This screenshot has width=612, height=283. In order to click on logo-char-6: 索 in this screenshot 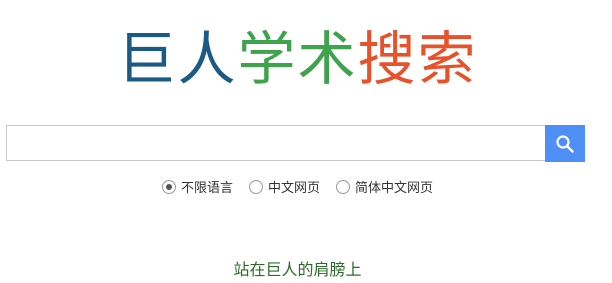, I will do `click(447, 59)`.